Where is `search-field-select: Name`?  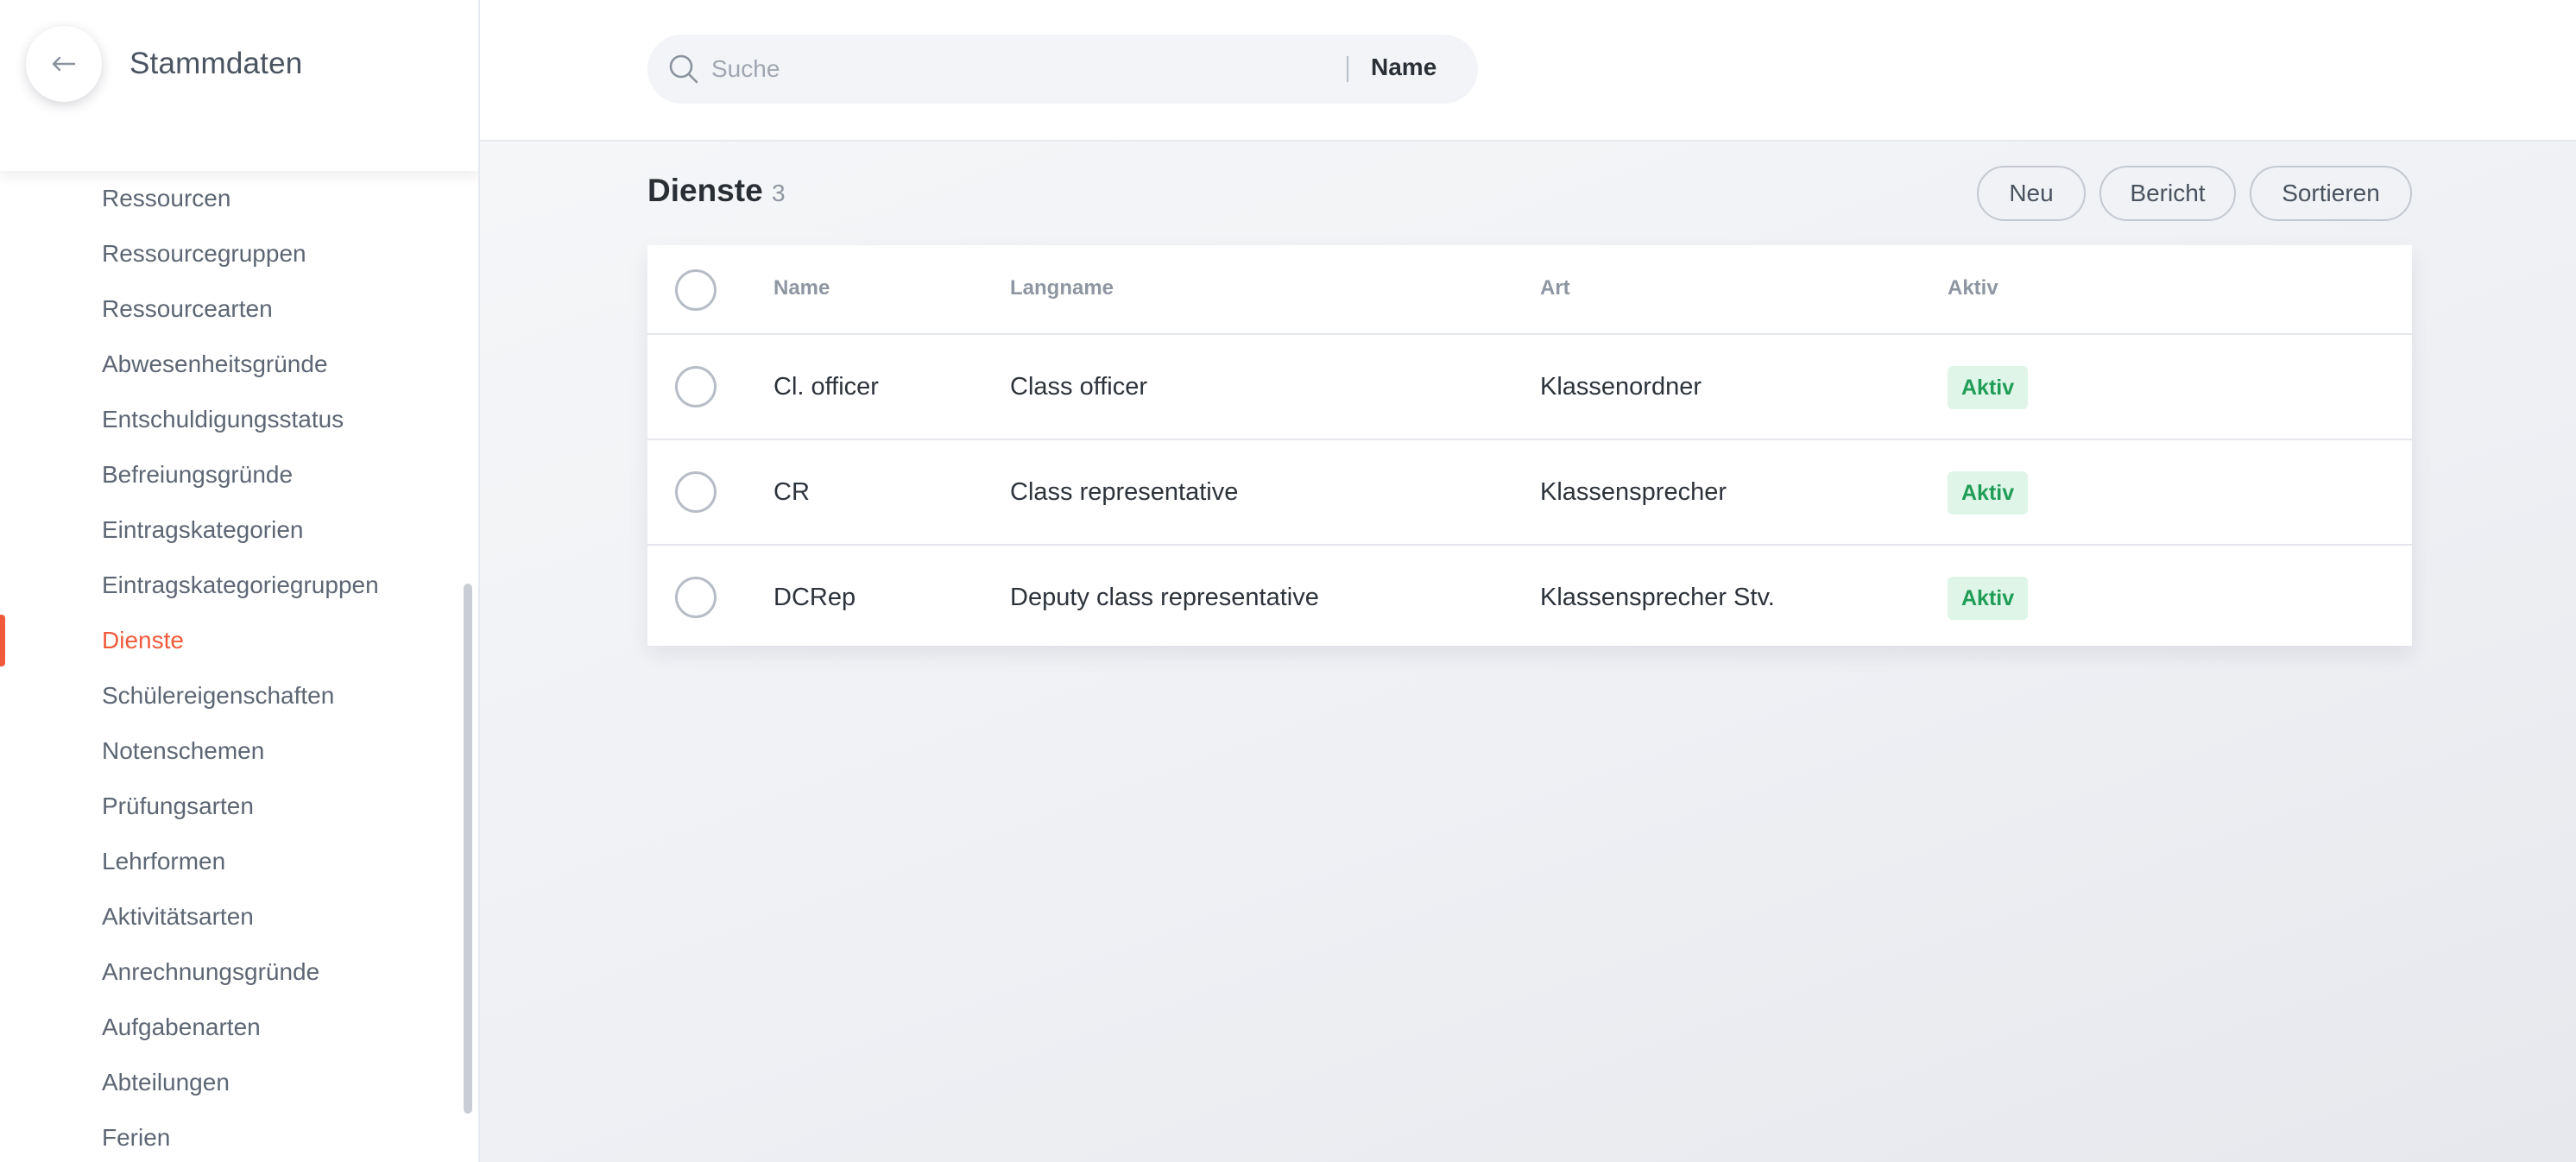 search-field-select: Name is located at coordinates (1403, 67).